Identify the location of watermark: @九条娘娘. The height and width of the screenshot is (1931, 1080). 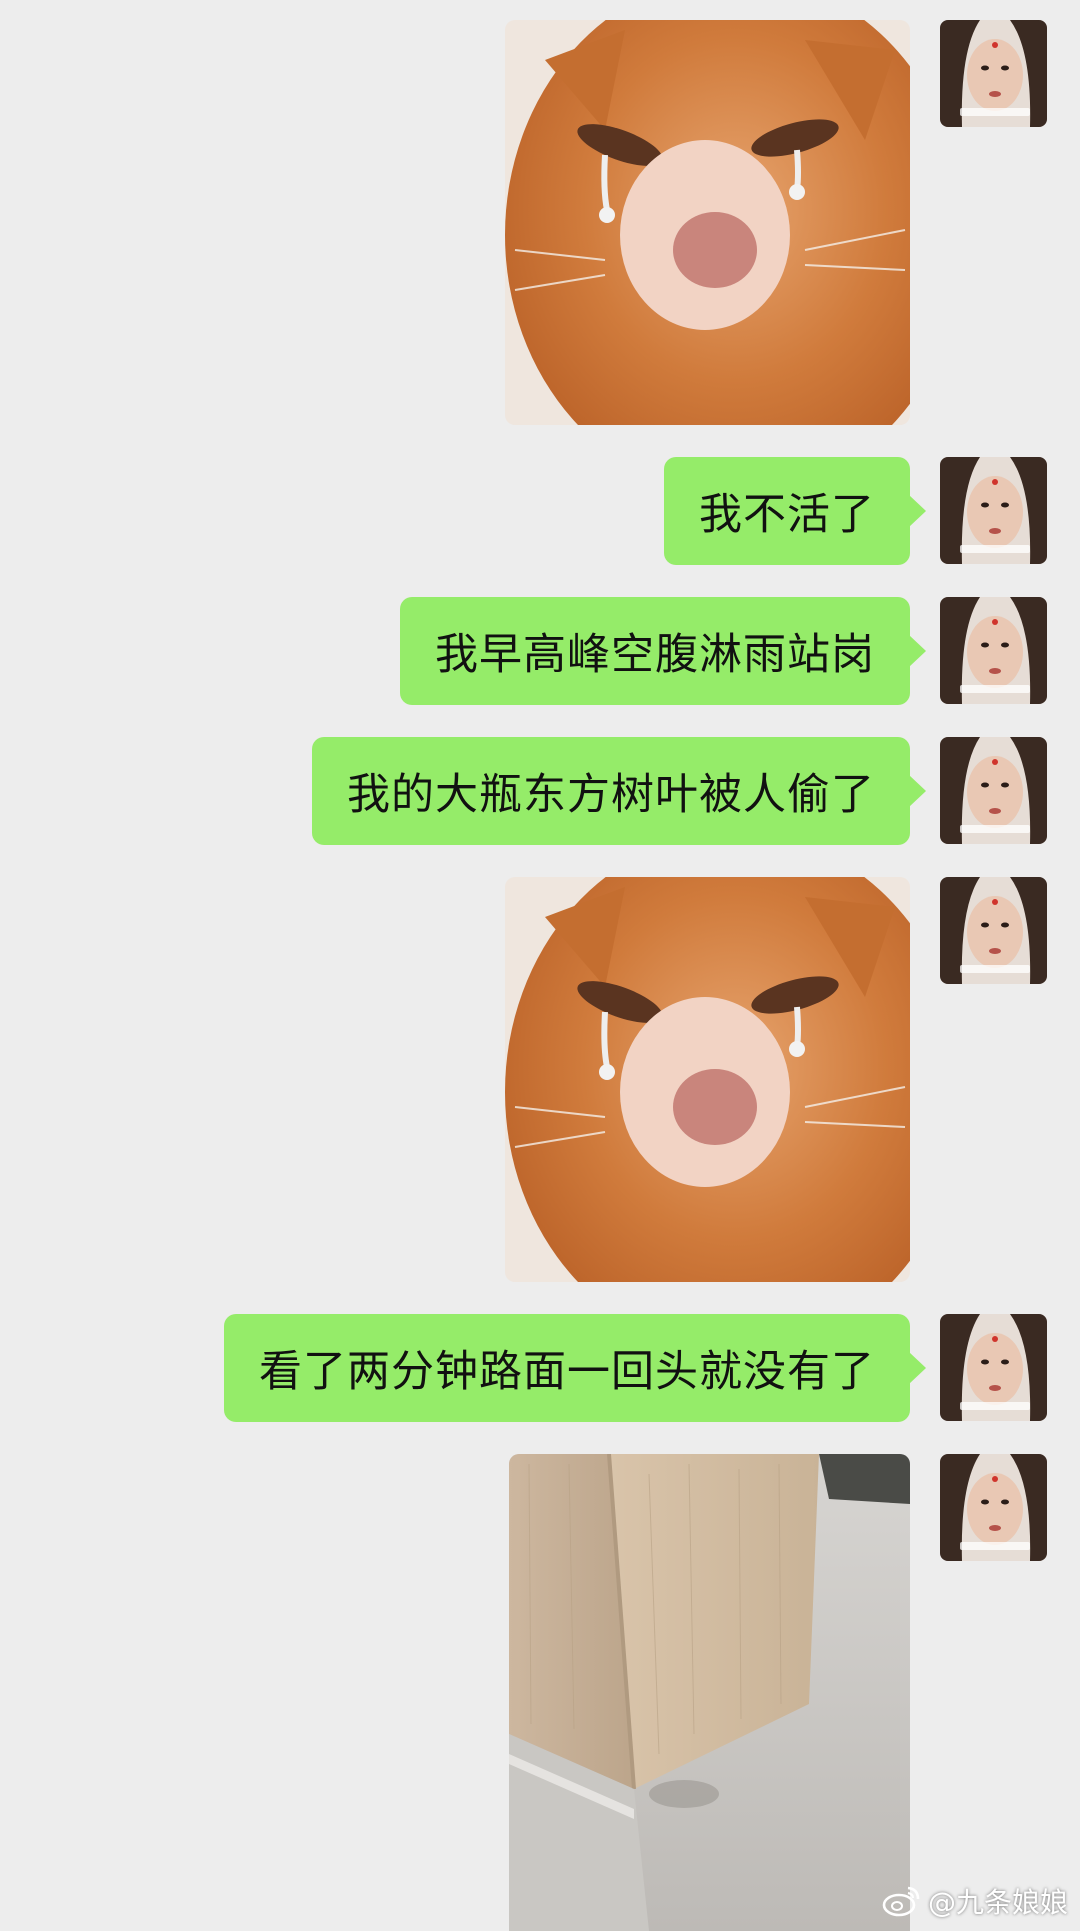
(975, 1901).